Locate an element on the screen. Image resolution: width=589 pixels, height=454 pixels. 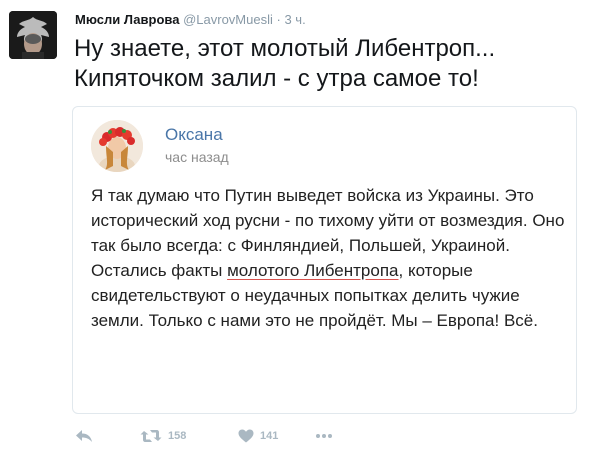
tweet-timestamp: 3 ч. is located at coordinates (294, 19).